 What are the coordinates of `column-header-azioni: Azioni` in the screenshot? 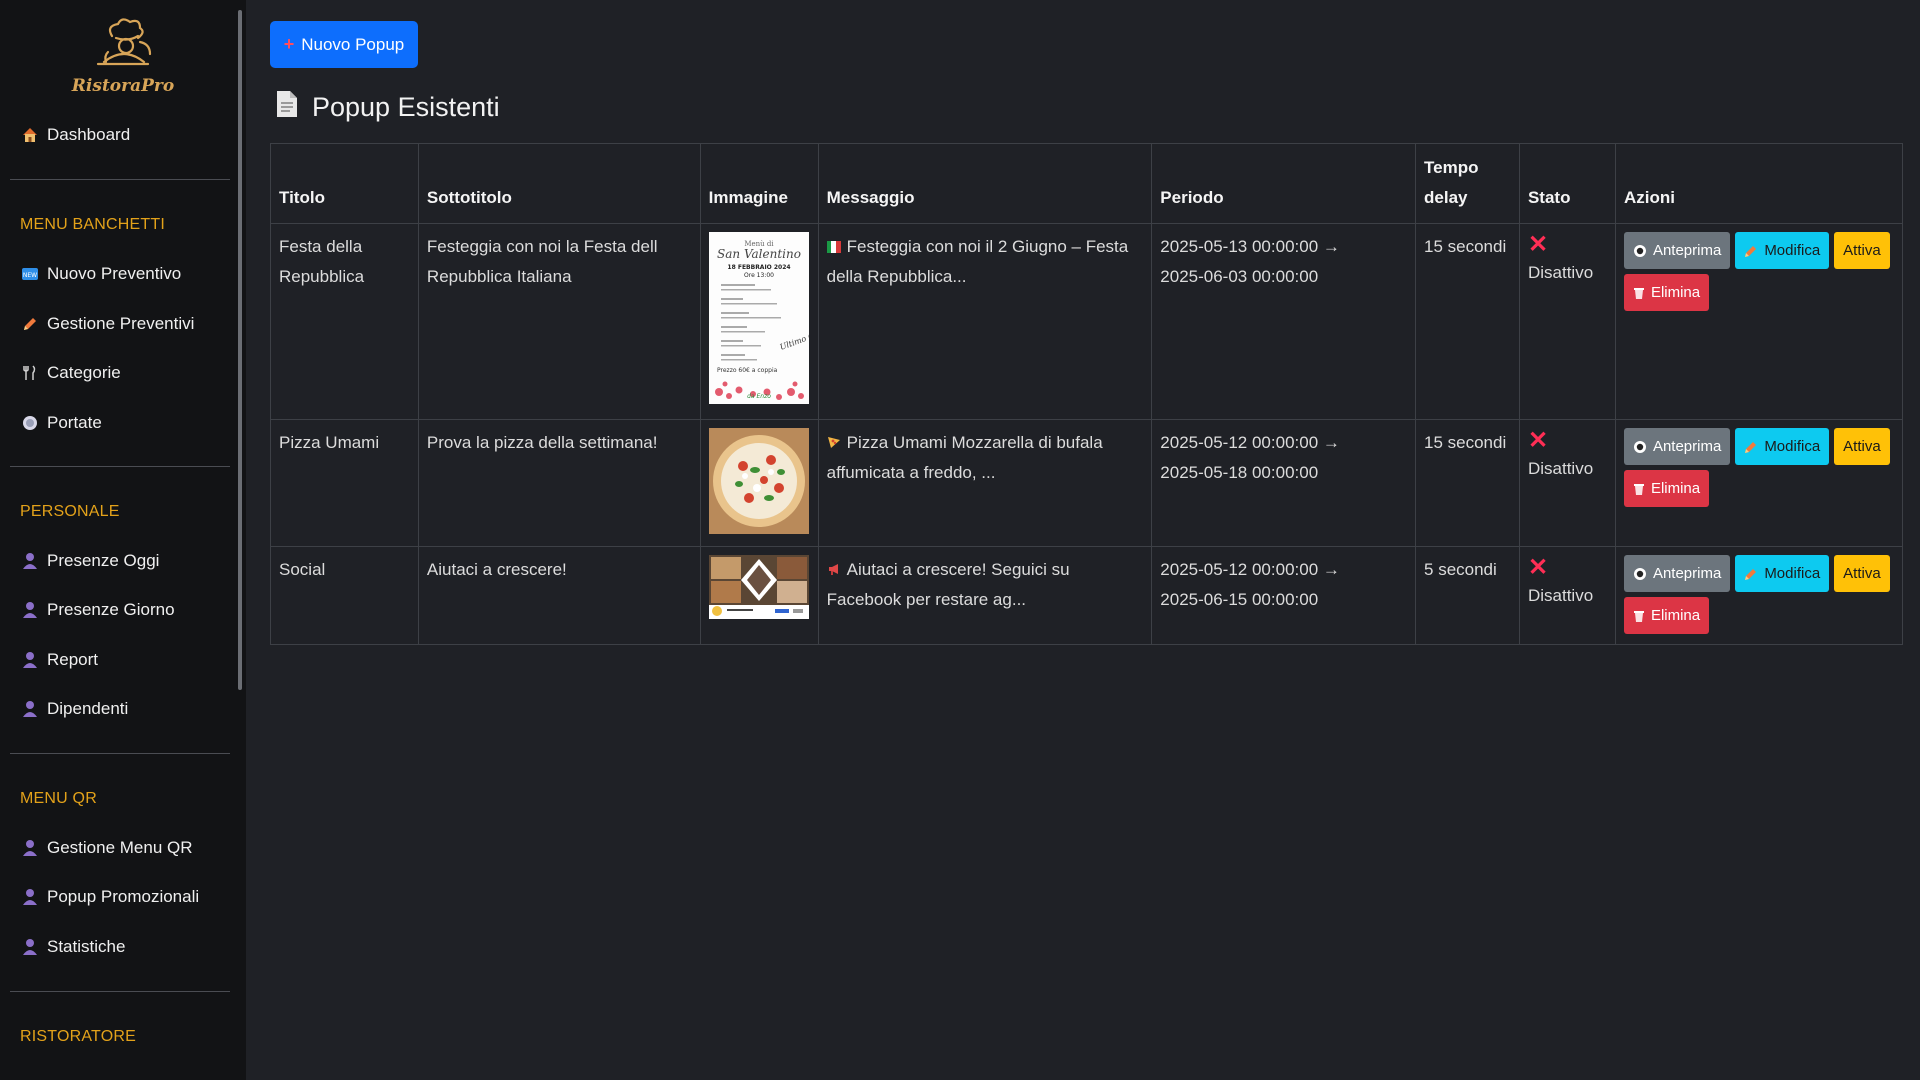 It's located at (1759, 183).